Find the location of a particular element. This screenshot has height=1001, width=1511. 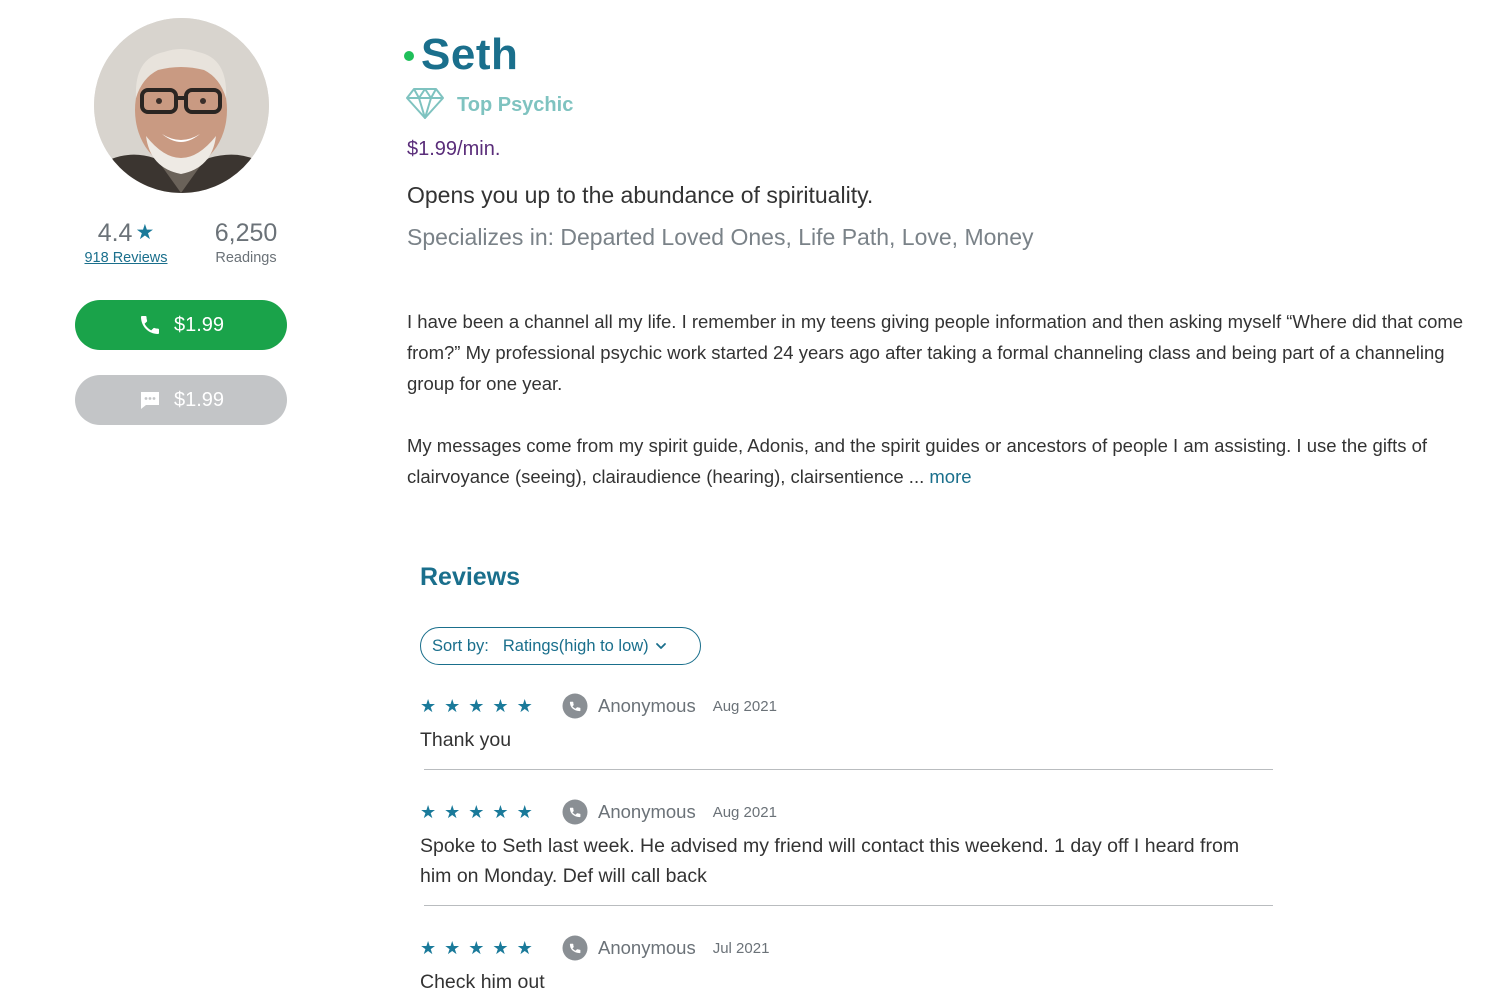

review-text: Thank you is located at coordinates (466, 740).